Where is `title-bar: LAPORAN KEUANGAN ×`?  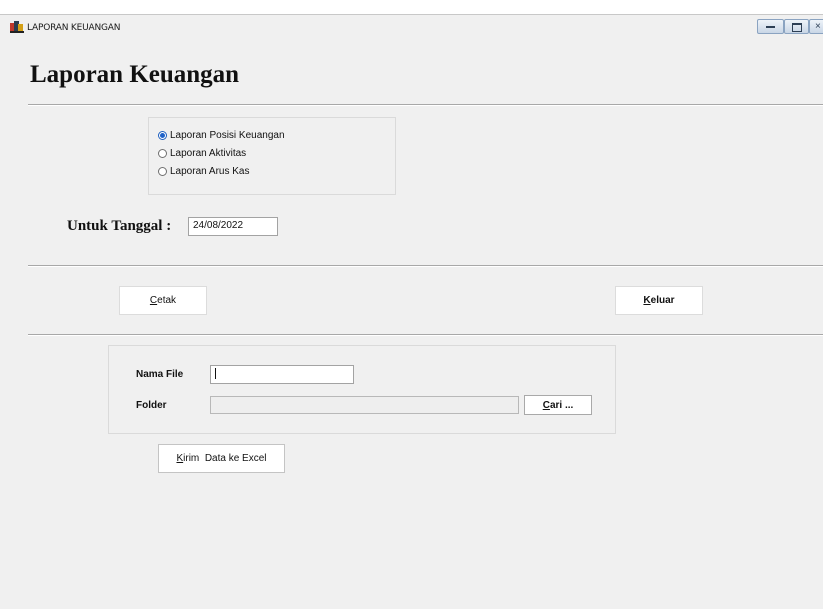 title-bar: LAPORAN KEUANGAN × is located at coordinates (411, 28).